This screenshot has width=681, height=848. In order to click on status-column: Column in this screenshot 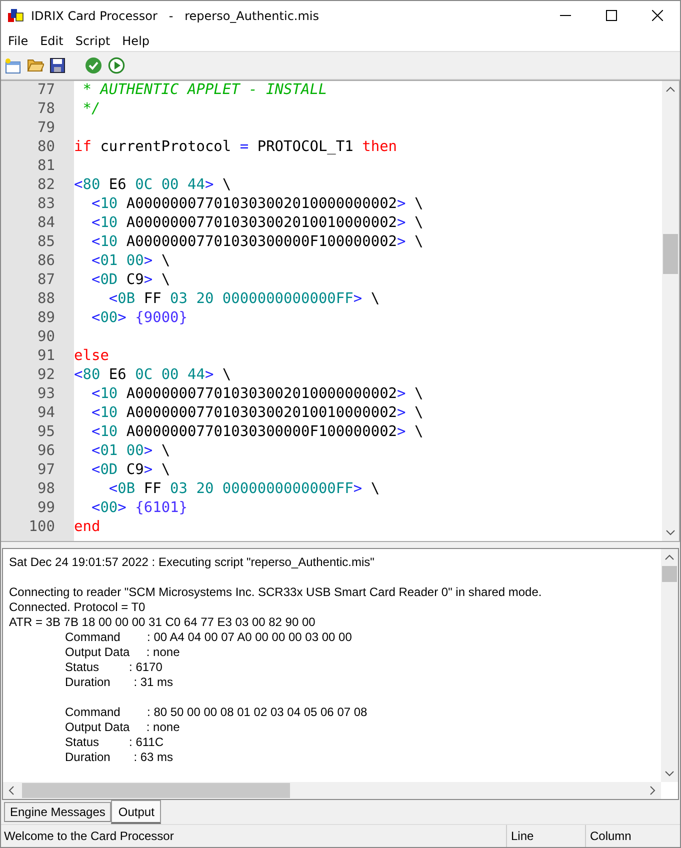, I will do `click(632, 836)`.